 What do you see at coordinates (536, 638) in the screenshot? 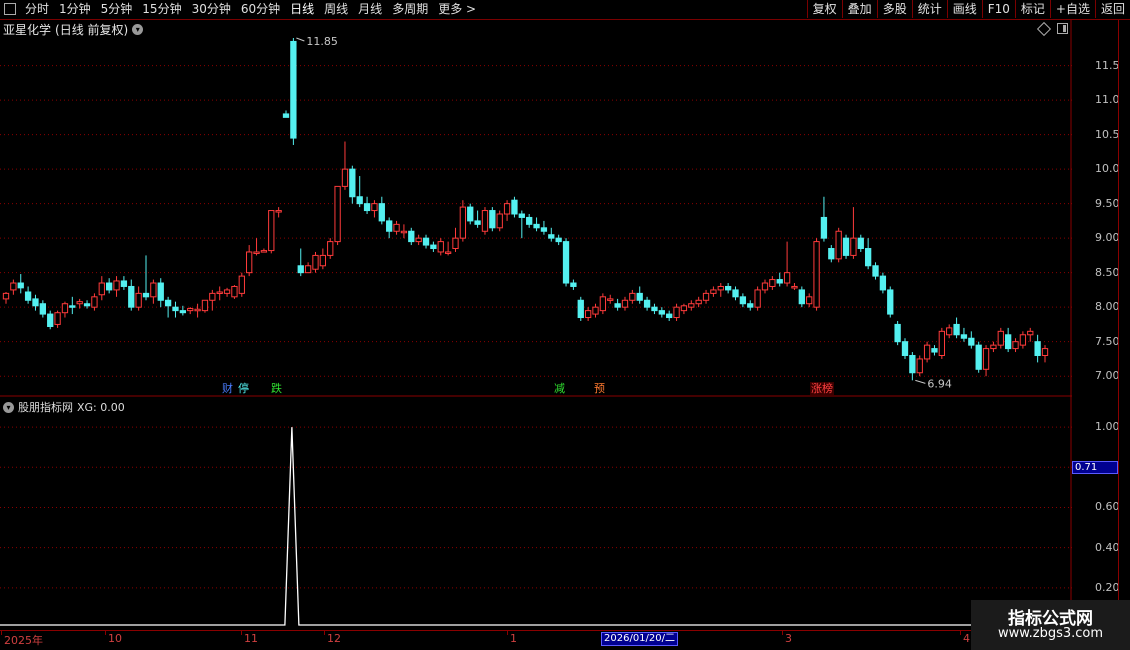
I see `date-axis: 2025年 10 11 12 1 3 4 2026/01/20/二` at bounding box center [536, 638].